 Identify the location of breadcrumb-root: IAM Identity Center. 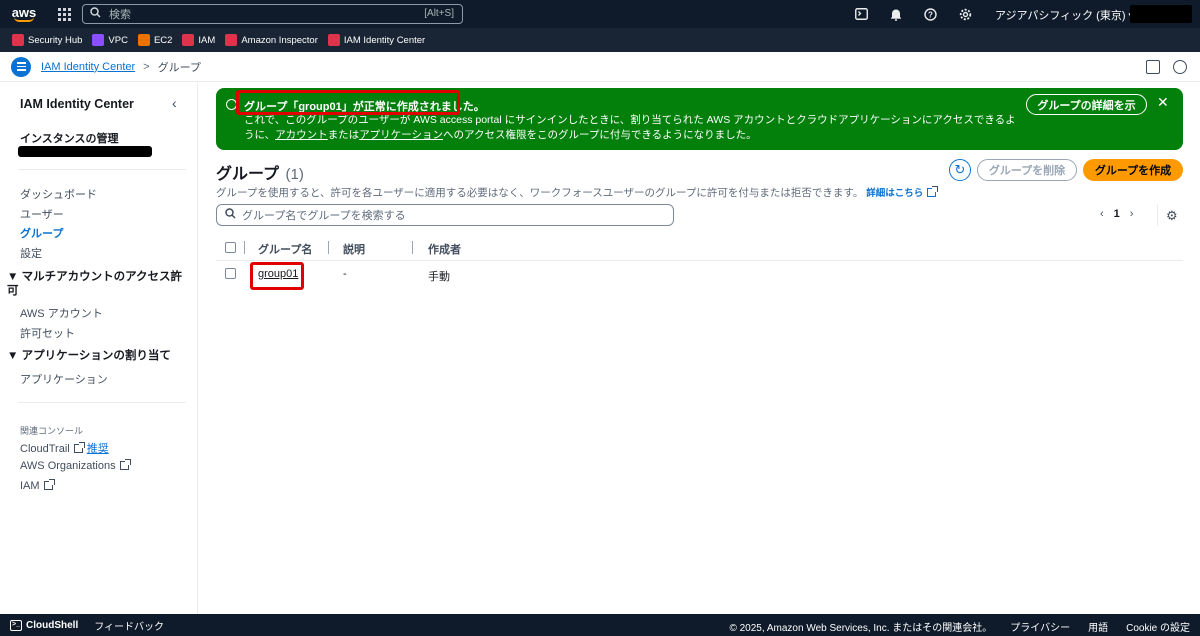
(88, 67).